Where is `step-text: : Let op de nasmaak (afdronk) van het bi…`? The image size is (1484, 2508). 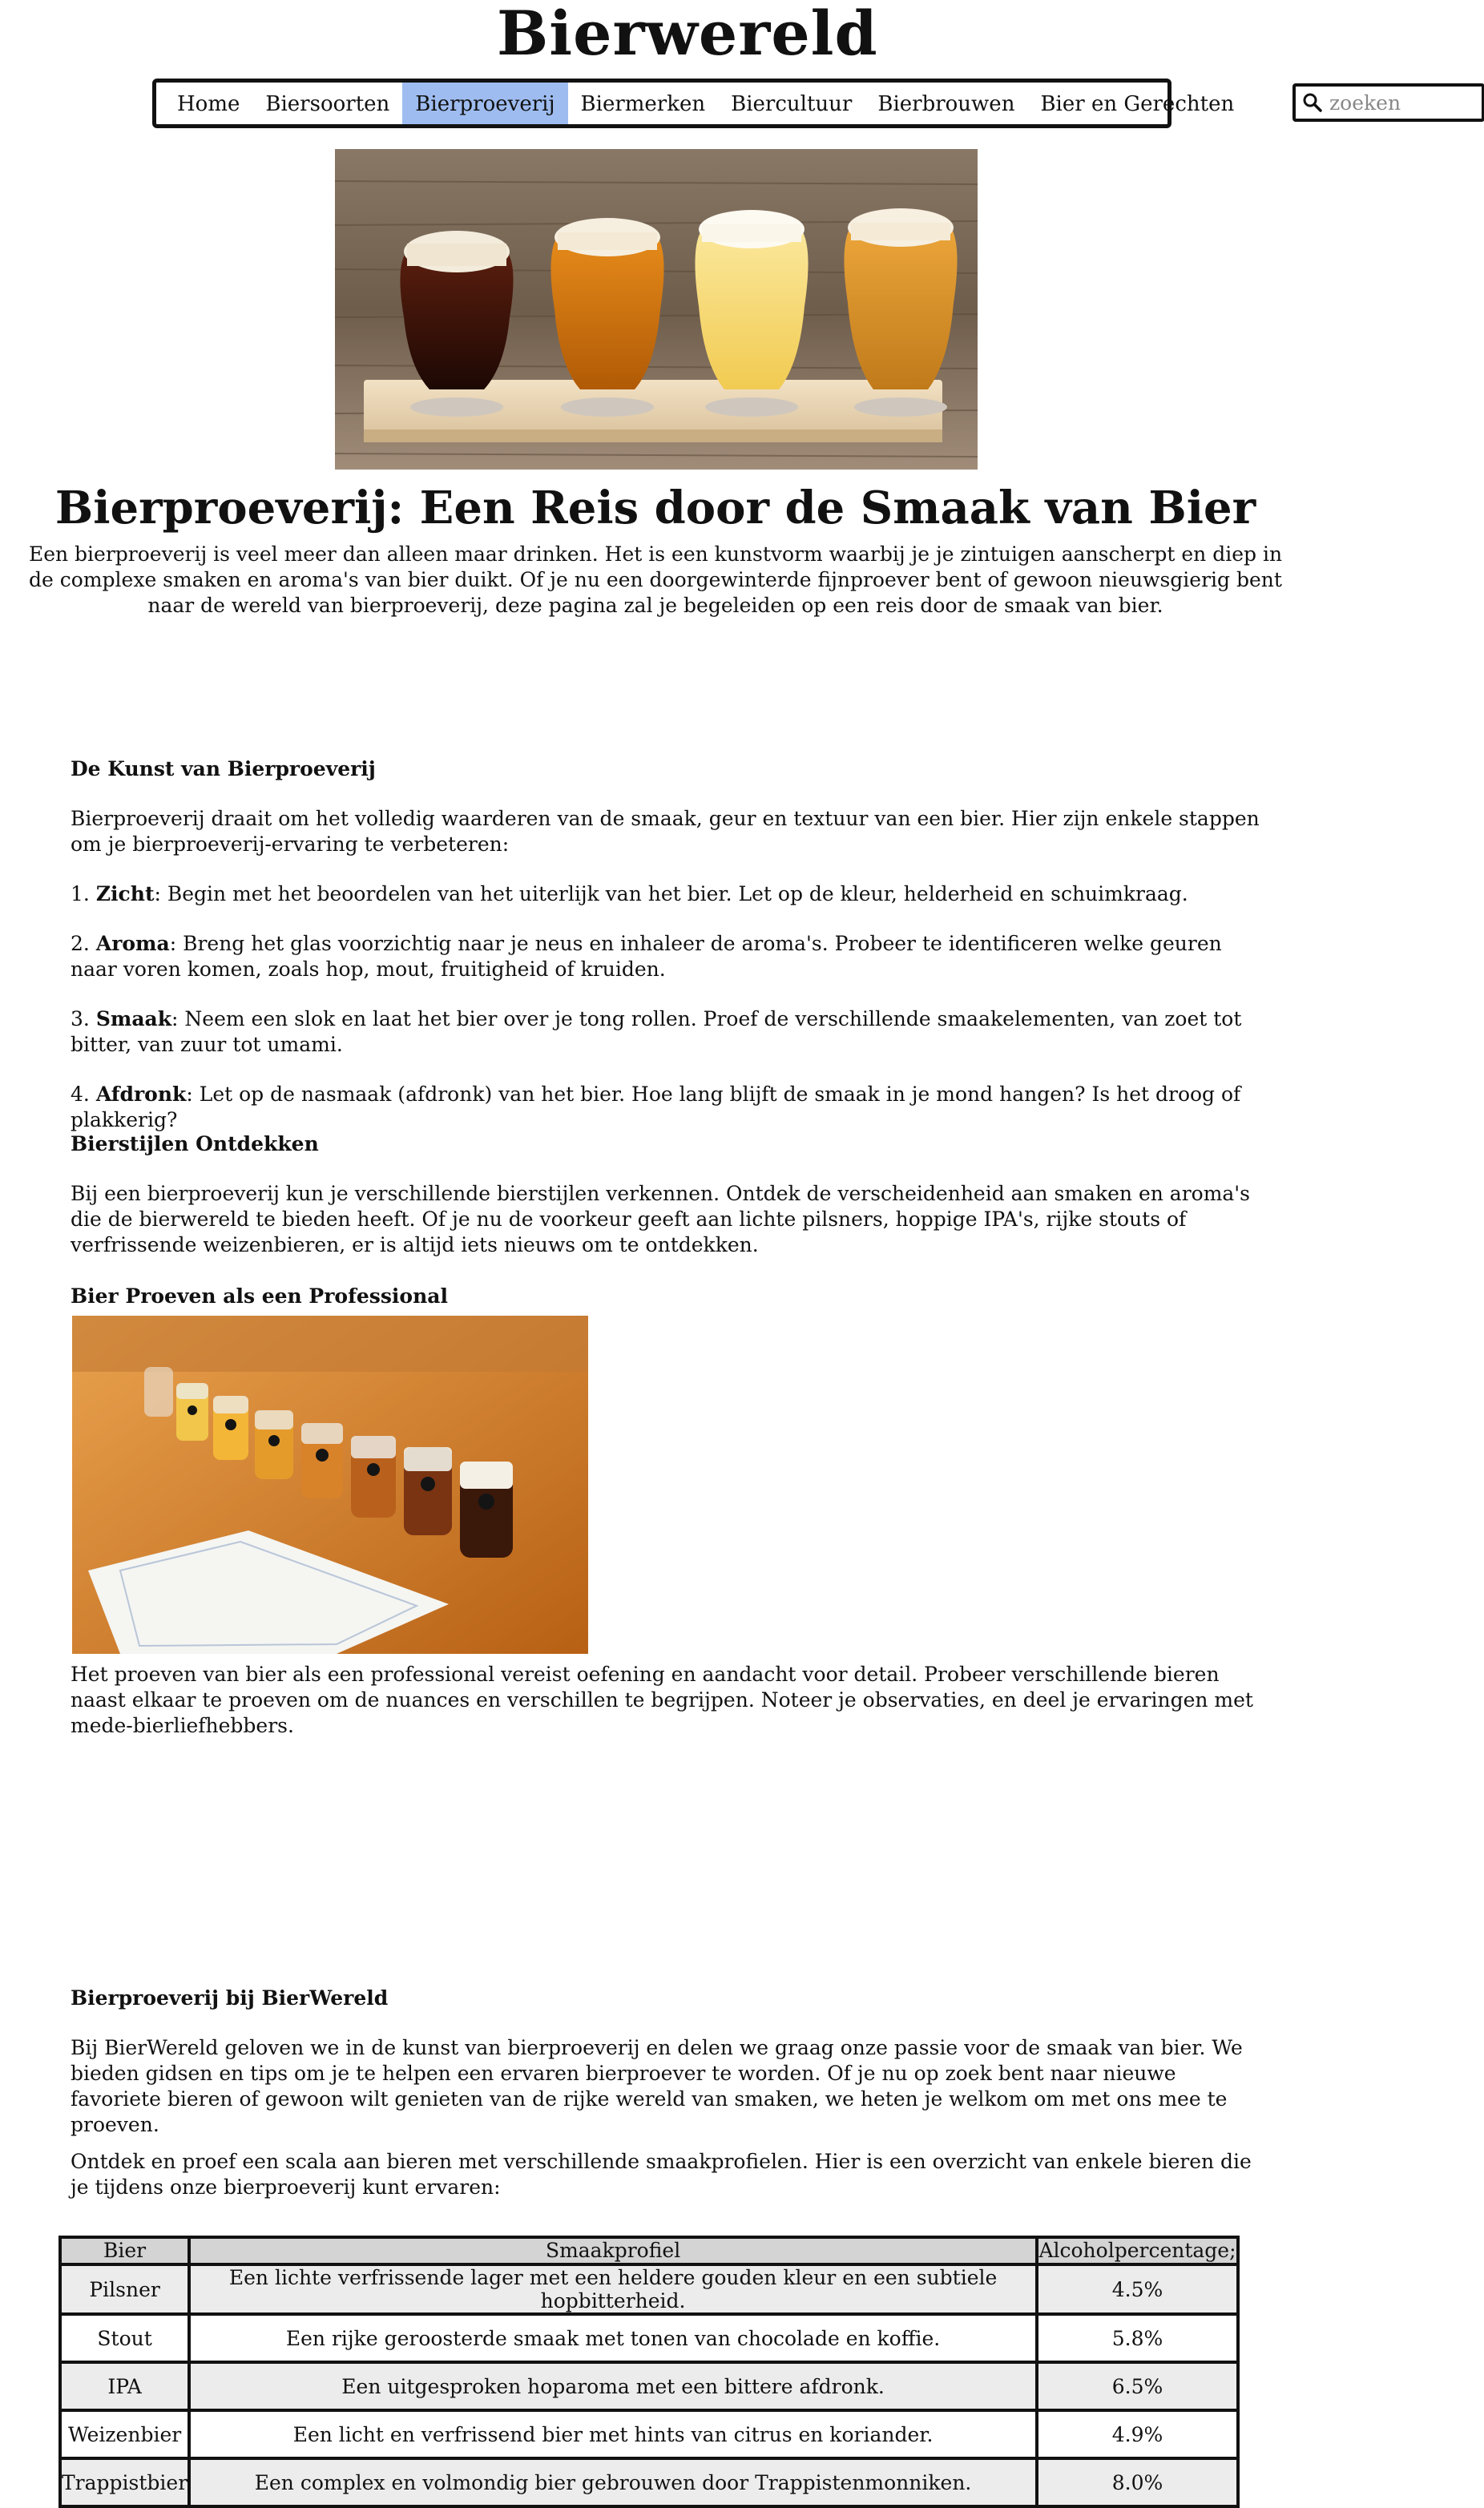
step-text: : Let op de nasmaak (afdronk) van het bi… is located at coordinates (656, 1107).